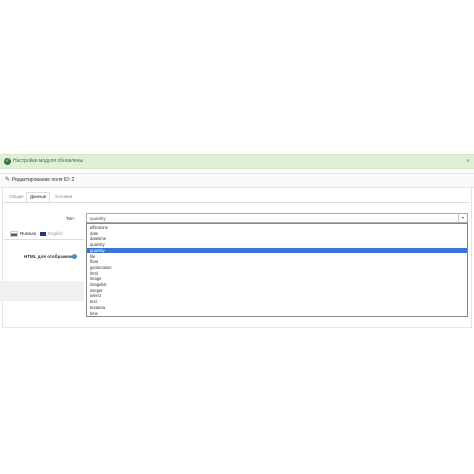 Image resolution: width=474 pixels, height=474 pixels. What do you see at coordinates (43, 180) in the screenshot?
I see `panel-title: Редактирование поля ID: 2` at bounding box center [43, 180].